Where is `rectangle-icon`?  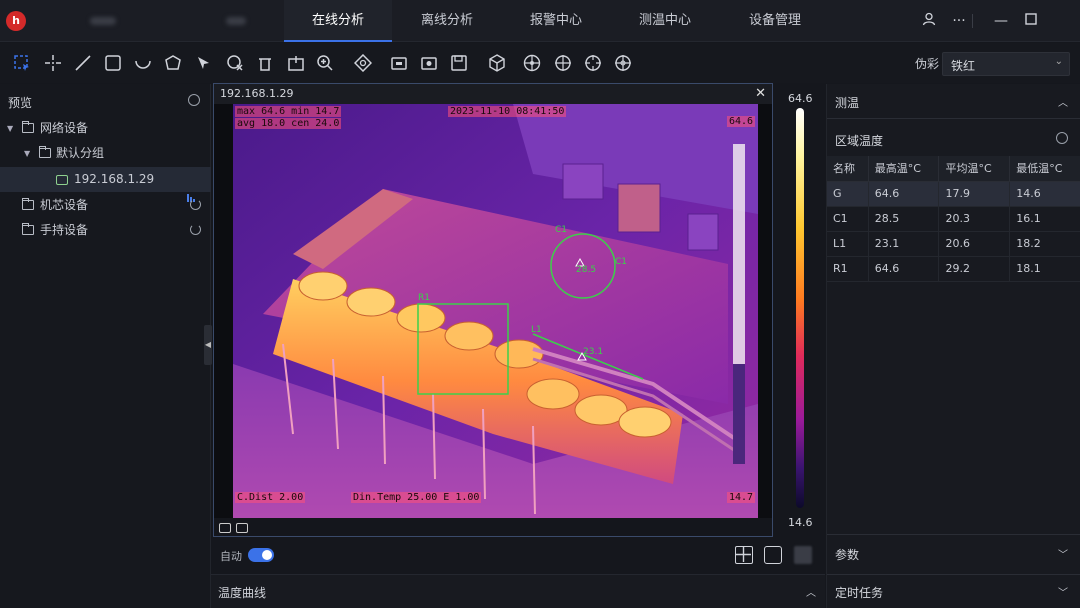 rectangle-icon is located at coordinates (113, 63).